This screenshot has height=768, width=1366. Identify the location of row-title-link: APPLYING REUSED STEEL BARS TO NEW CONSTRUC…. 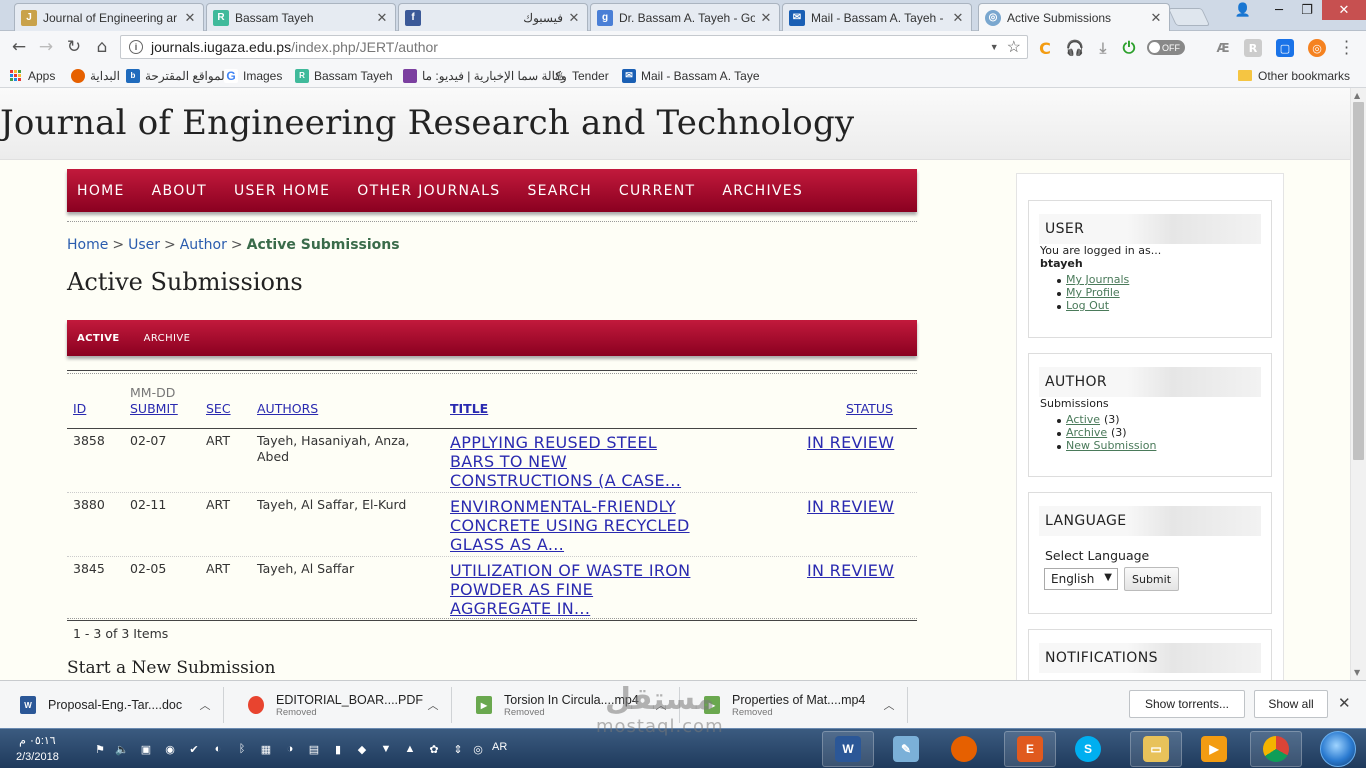
(565, 461).